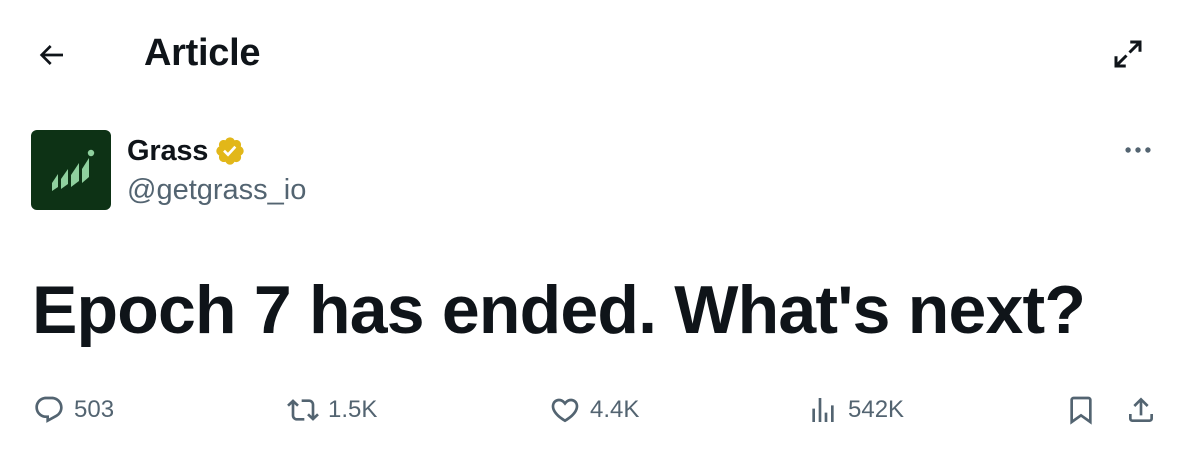 The width and height of the screenshot is (1196, 454). I want to click on expand-icon, so click(1128, 54).